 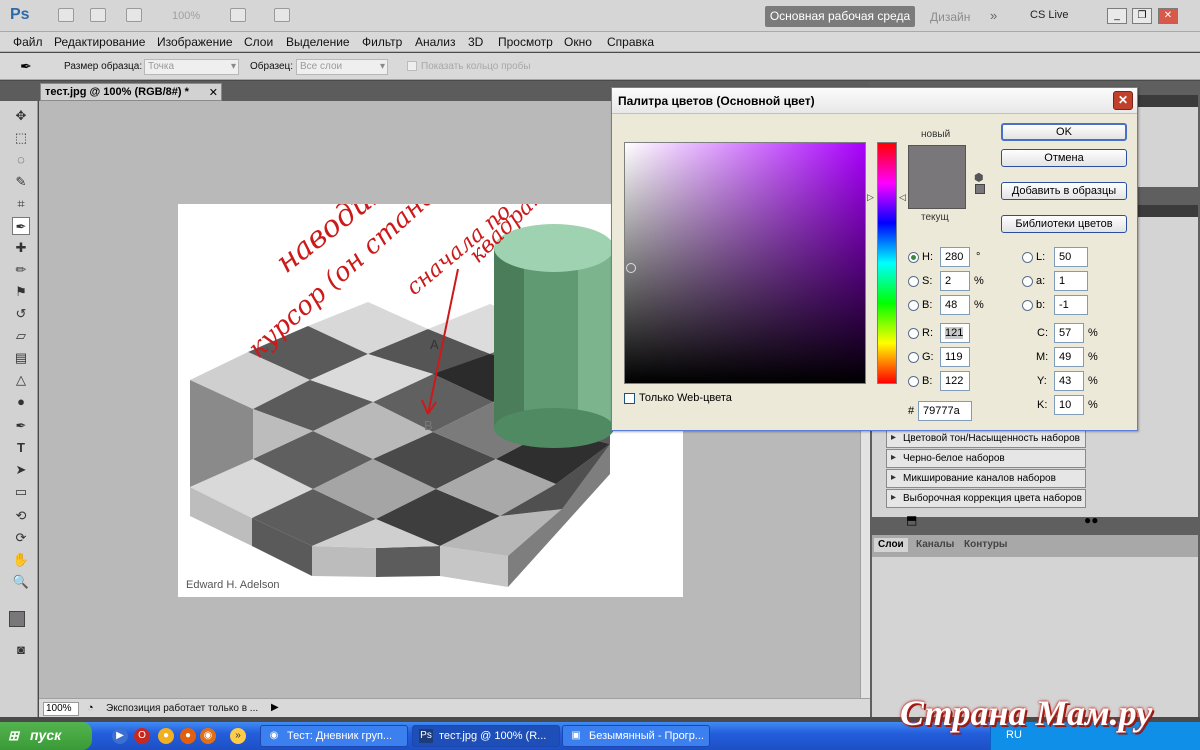 What do you see at coordinates (166, 736) in the screenshot?
I see `quicklaunch-icon-3: ●` at bounding box center [166, 736].